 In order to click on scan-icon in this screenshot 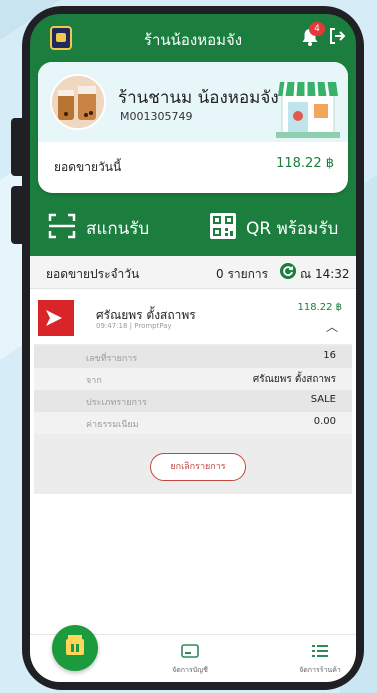, I will do `click(62, 226)`.